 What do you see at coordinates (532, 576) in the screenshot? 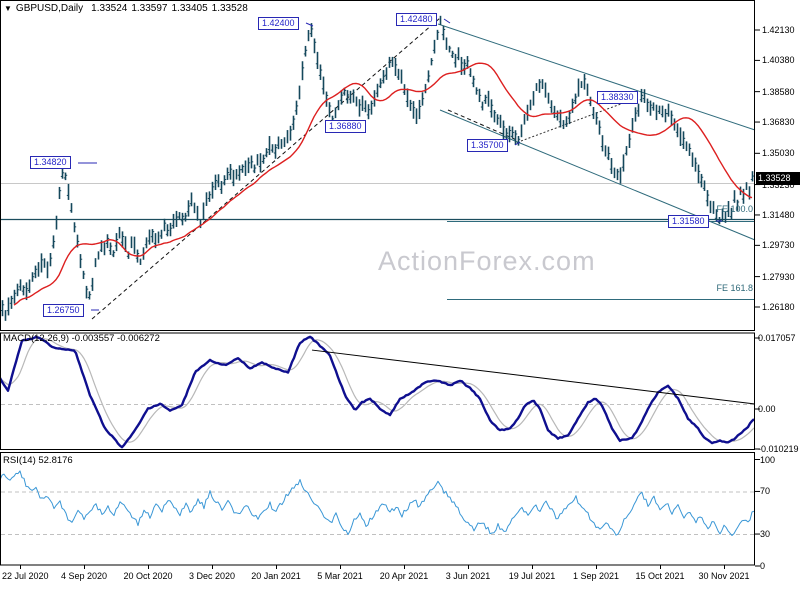
I see `date-axis-label: 19 Jul 2021` at bounding box center [532, 576].